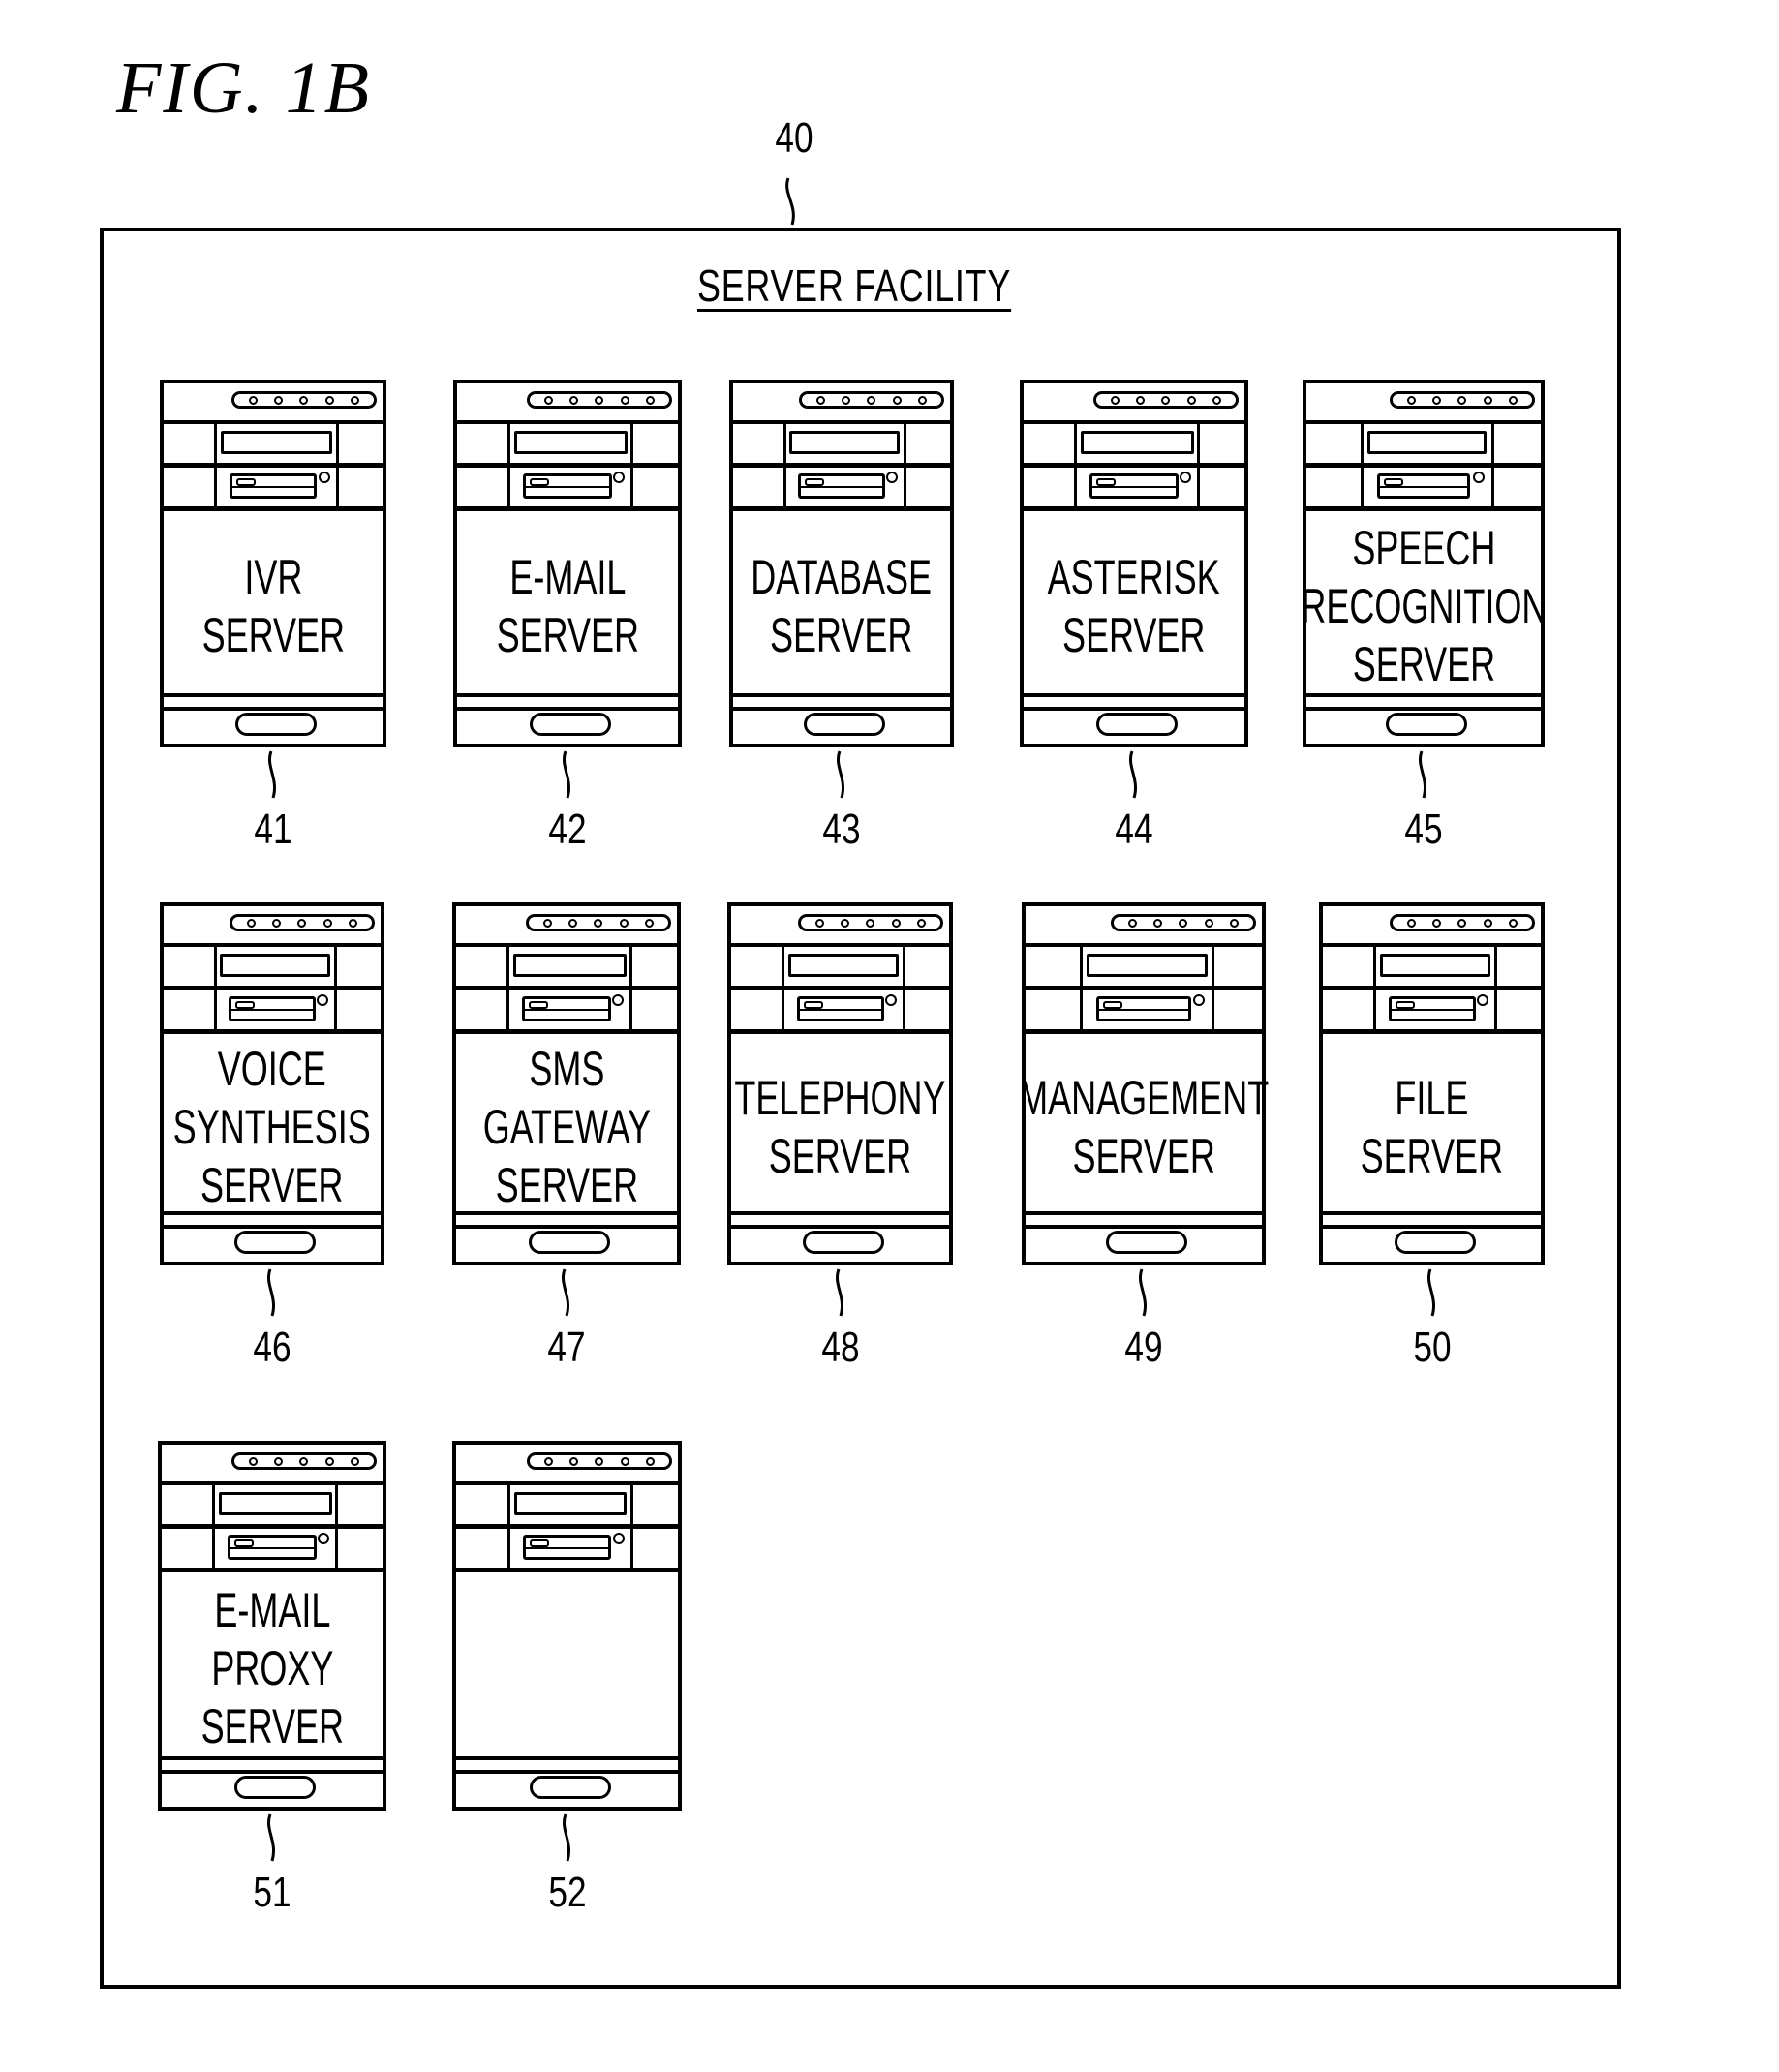  What do you see at coordinates (1432, 1126) in the screenshot?
I see `server-label-panel: FILE SERVER` at bounding box center [1432, 1126].